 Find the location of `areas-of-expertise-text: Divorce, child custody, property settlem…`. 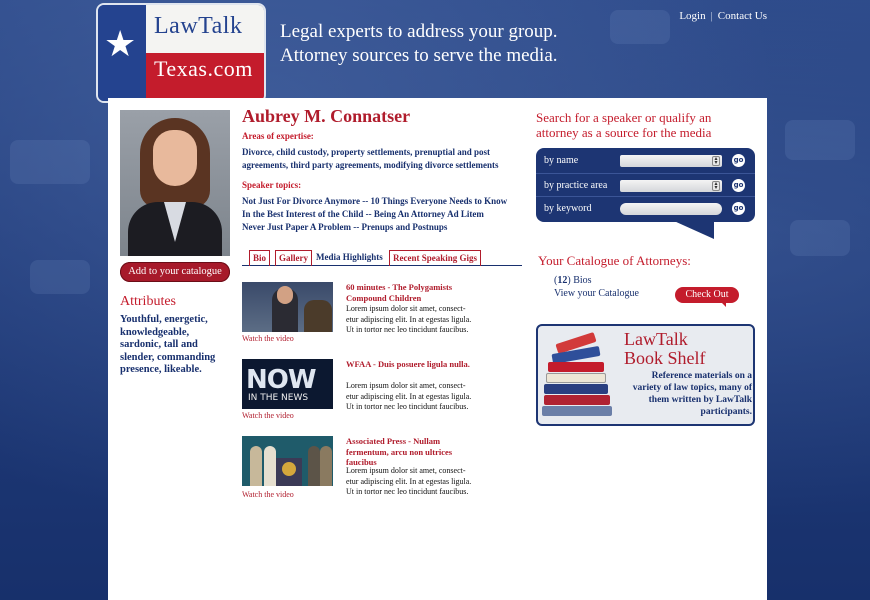

areas-of-expertise-text: Divorce, child custody, property settlem… is located at coordinates (370, 158).